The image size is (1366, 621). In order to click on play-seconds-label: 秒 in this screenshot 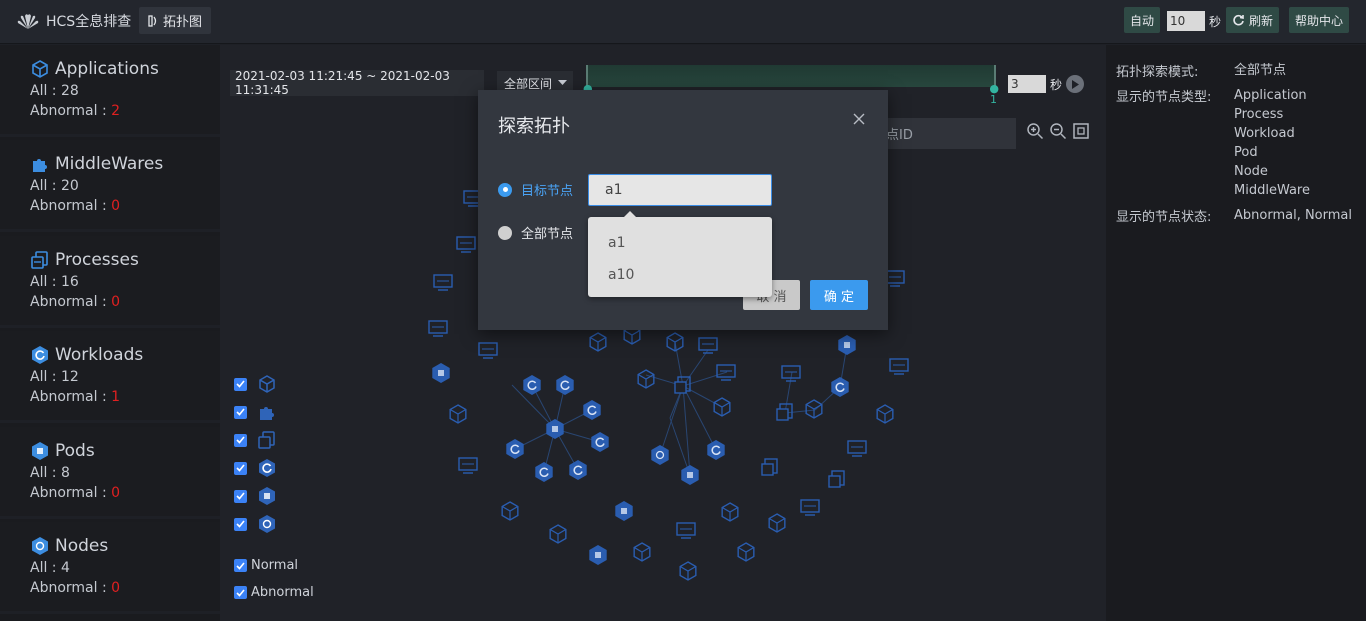, I will do `click(1056, 84)`.